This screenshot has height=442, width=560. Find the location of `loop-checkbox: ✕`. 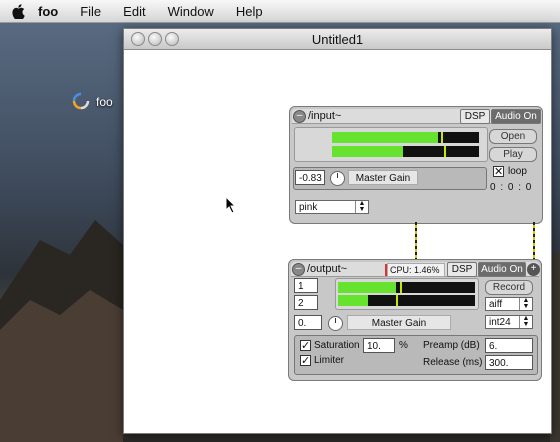

loop-checkbox: ✕ is located at coordinates (498, 172).